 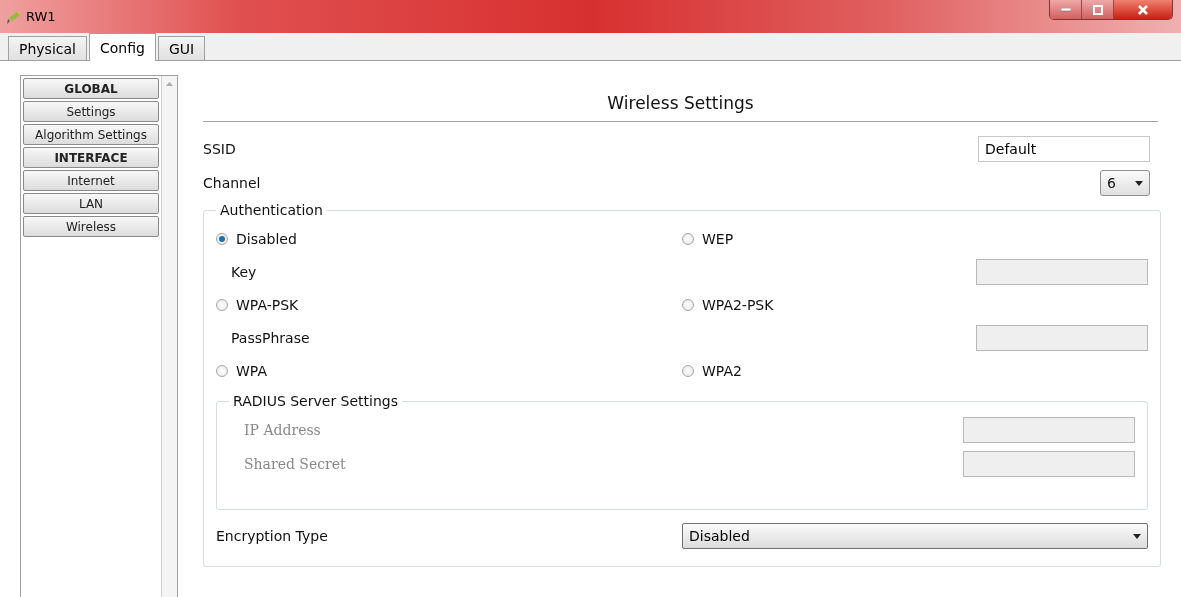 What do you see at coordinates (315, 401) in the screenshot?
I see `group-legend: RADIUS Server Settings` at bounding box center [315, 401].